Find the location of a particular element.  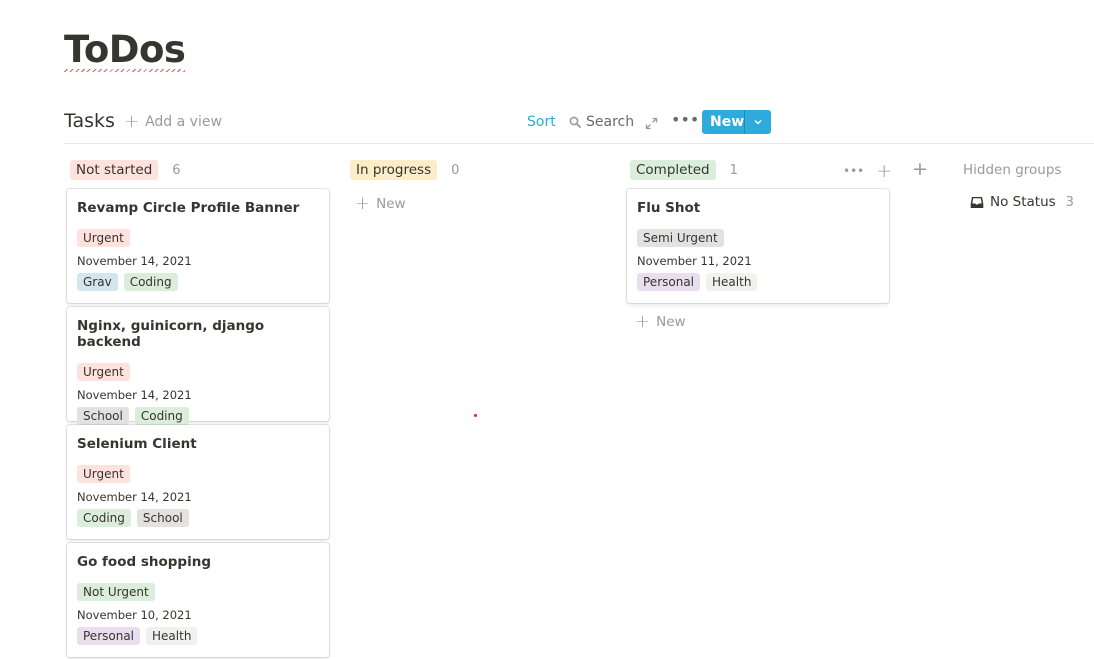

database-toolbar: Tasks + Add a view Sort Search ••• New is located at coordinates (579, 126).